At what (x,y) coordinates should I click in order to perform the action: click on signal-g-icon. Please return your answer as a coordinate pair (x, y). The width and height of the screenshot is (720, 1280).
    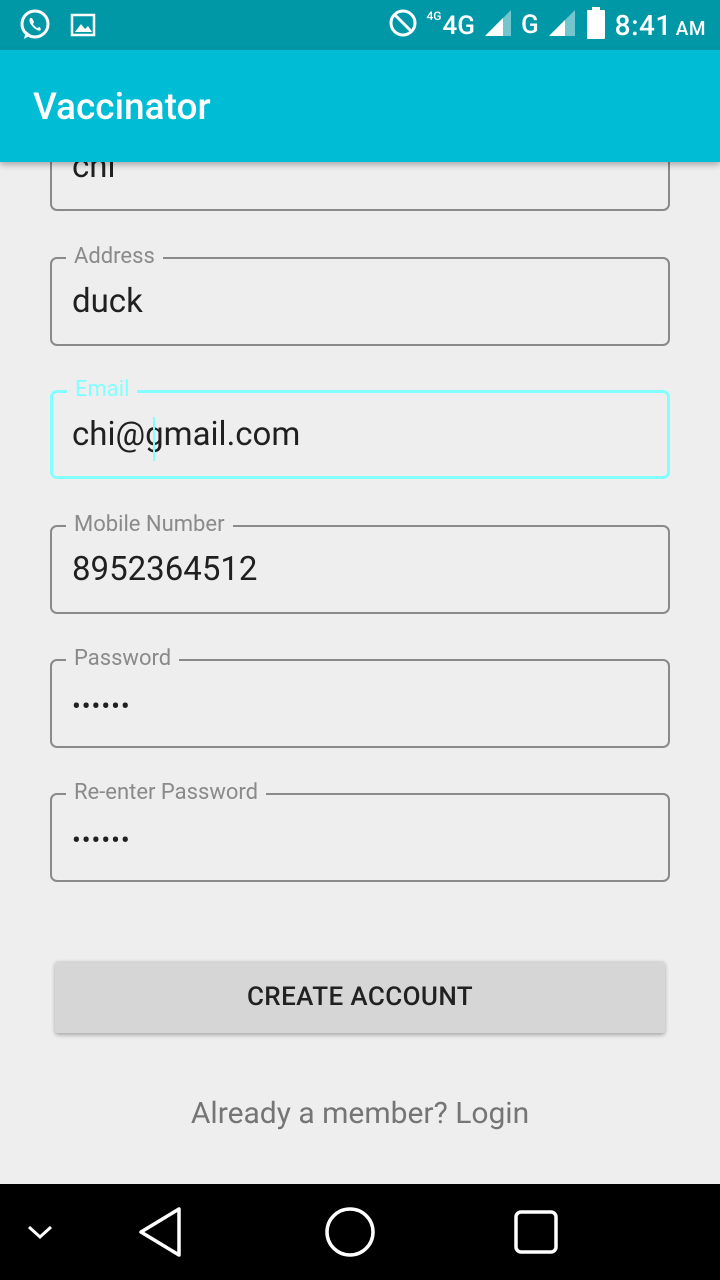
    Looking at the image, I should click on (562, 25).